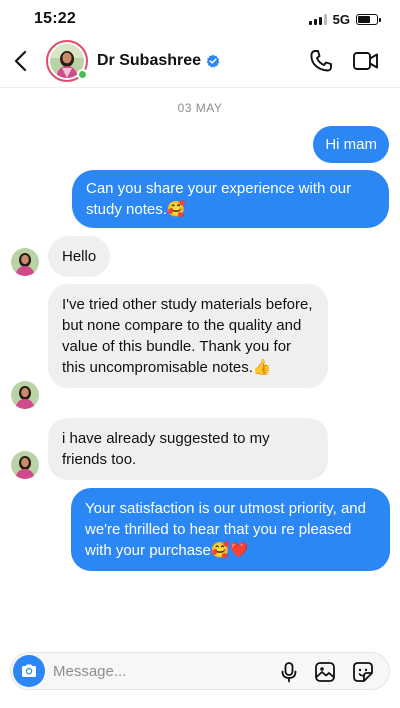 The width and height of the screenshot is (400, 708). I want to click on contact-name-wrap: Dr Subashree, so click(158, 61).